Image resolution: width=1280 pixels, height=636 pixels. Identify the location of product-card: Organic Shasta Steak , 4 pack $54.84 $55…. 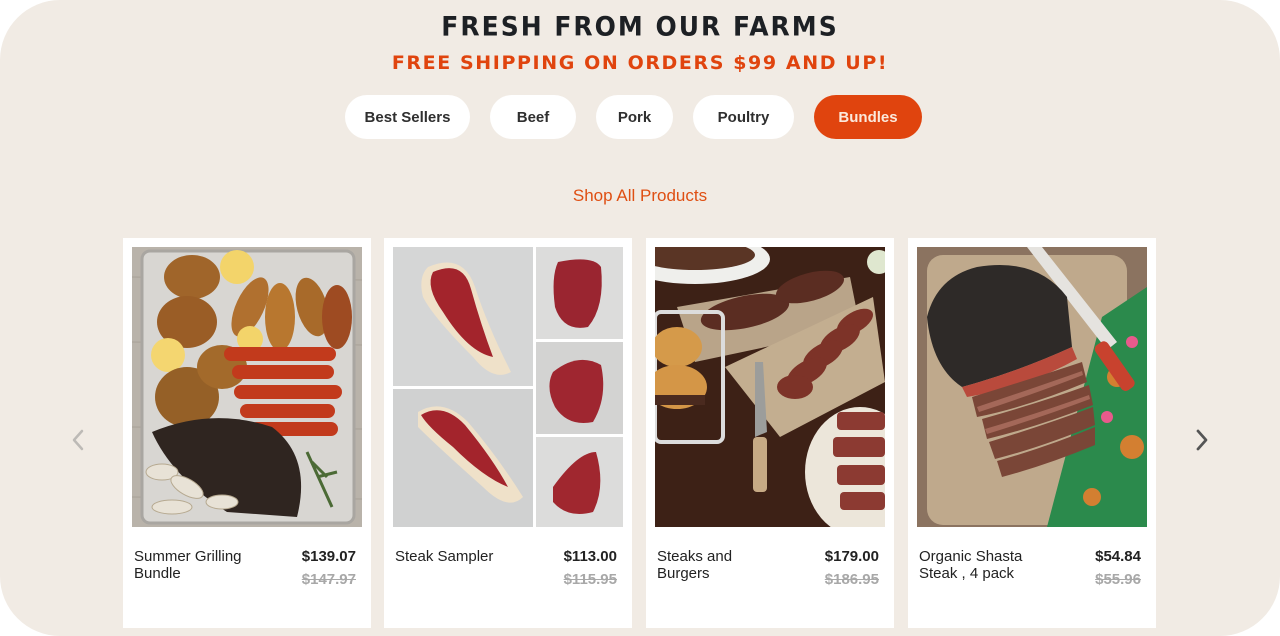
(1032, 433).